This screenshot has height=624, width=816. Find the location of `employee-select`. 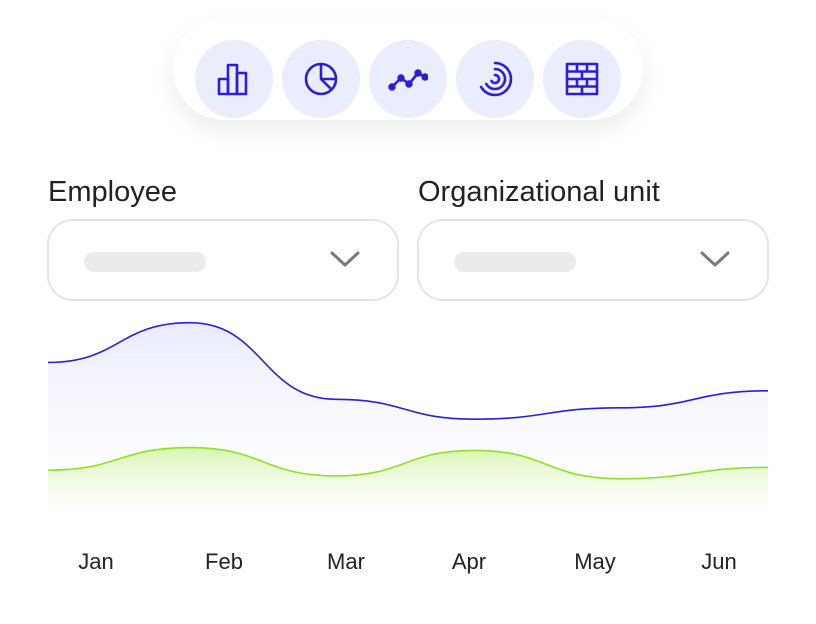

employee-select is located at coordinates (223, 260).